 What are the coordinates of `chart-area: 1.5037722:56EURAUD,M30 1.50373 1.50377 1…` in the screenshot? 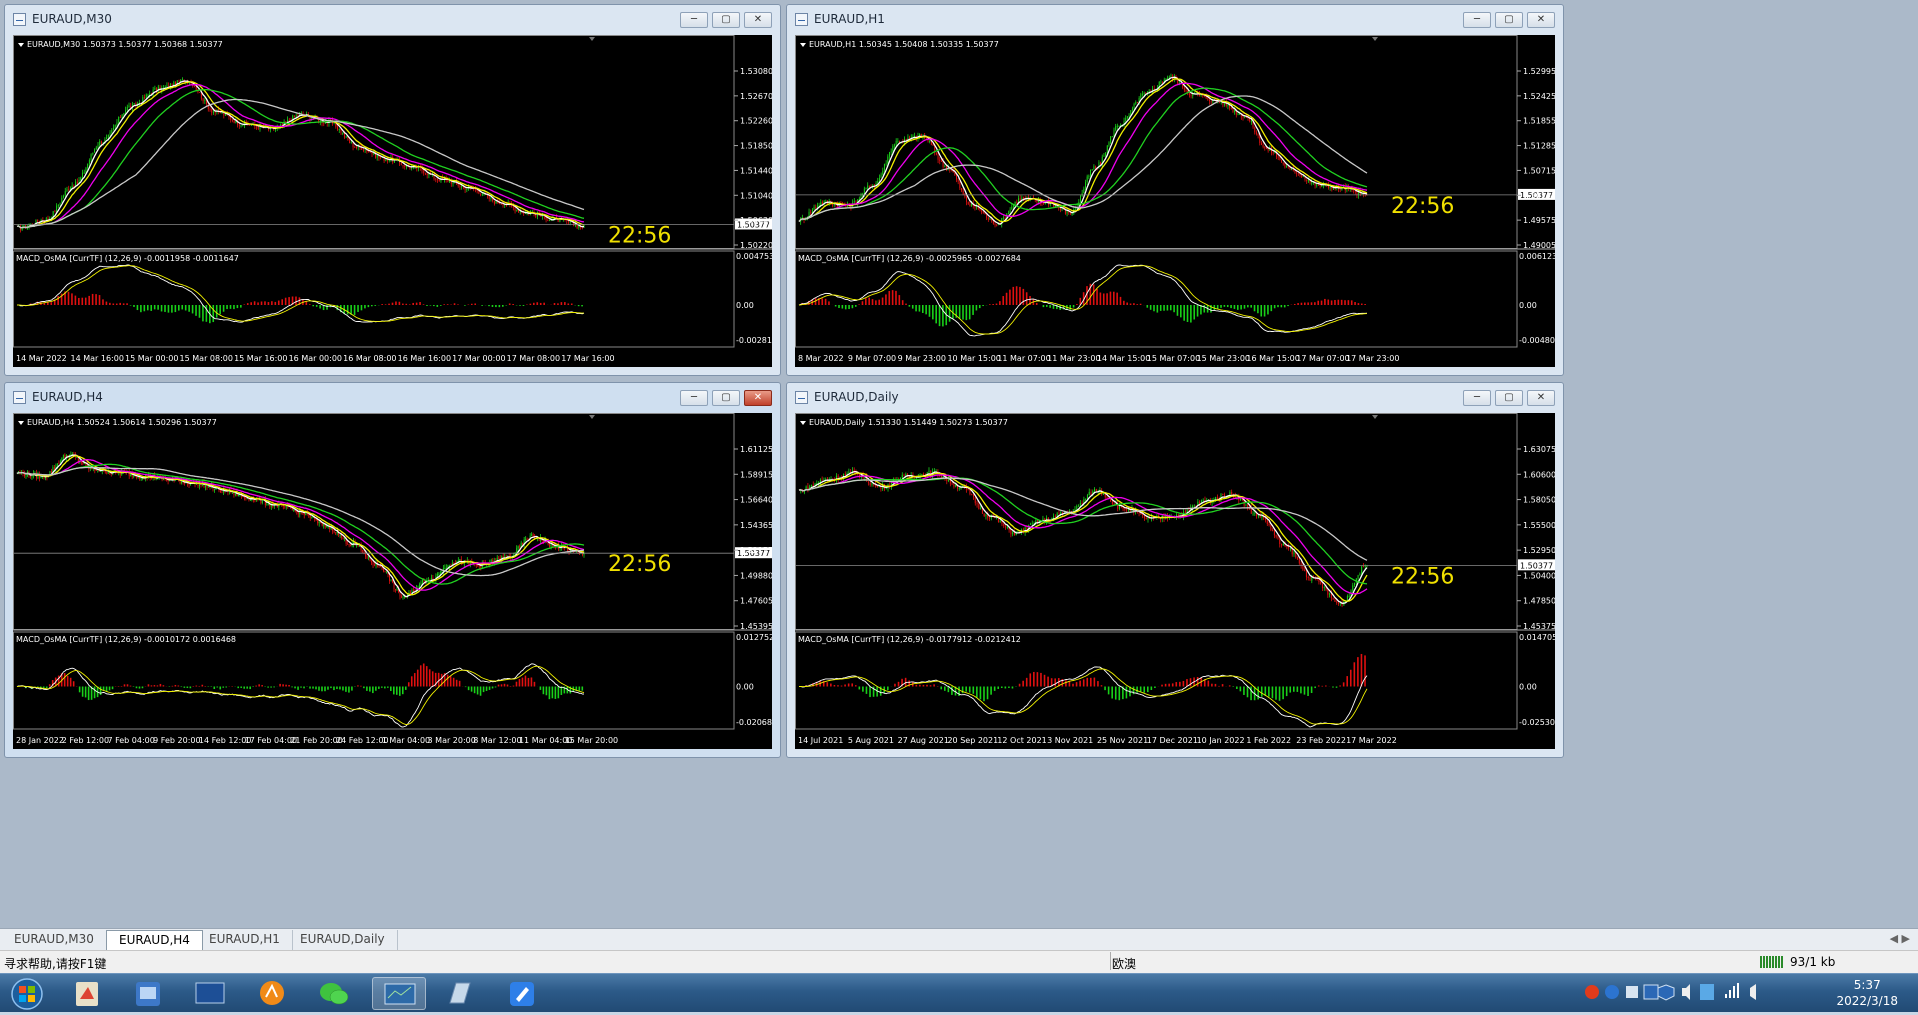 It's located at (392, 201).